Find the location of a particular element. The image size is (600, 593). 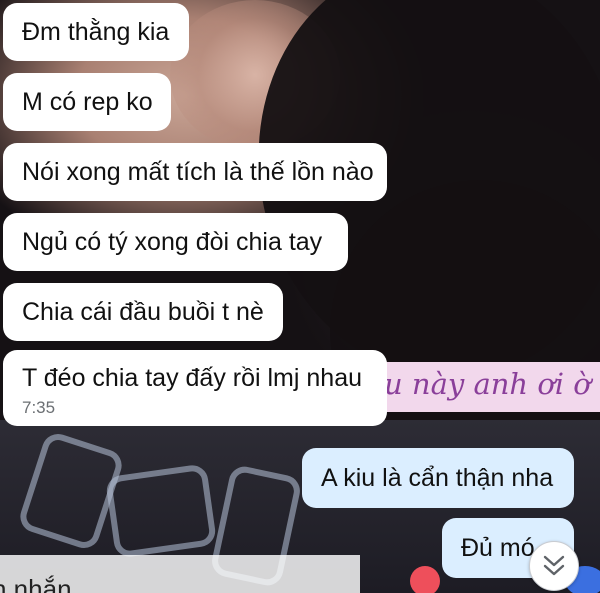

shirt-print is located at coordinates (161, 511).